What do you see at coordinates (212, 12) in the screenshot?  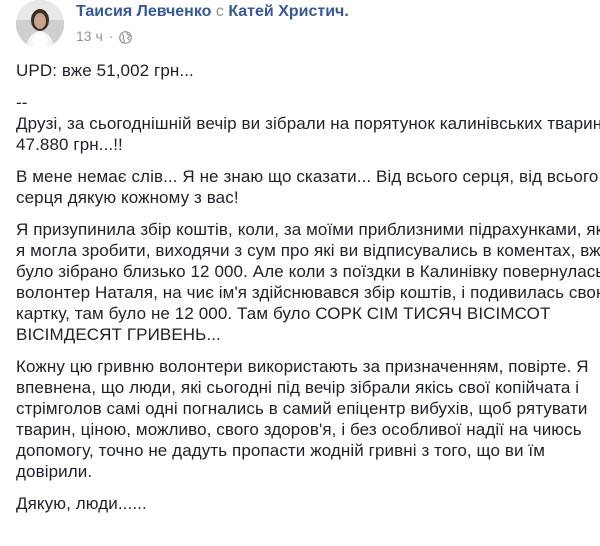 I see `post-author-line: Таисия Левченко с Катей Христич.` at bounding box center [212, 12].